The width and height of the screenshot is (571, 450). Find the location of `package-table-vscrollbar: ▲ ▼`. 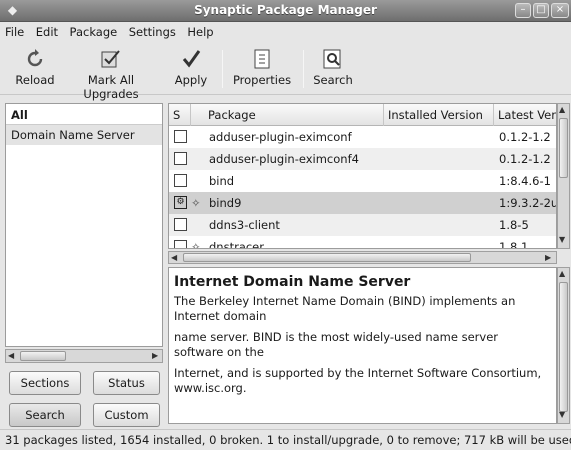

package-table-vscrollbar: ▲ ▼ is located at coordinates (563, 176).